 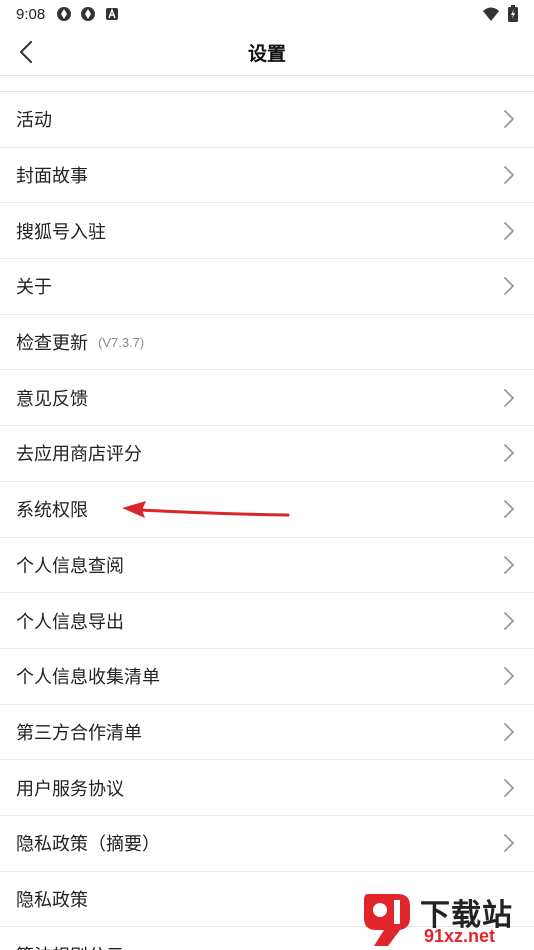 I want to click on settings-item-label: 个人信息查阅, so click(x=70, y=566).